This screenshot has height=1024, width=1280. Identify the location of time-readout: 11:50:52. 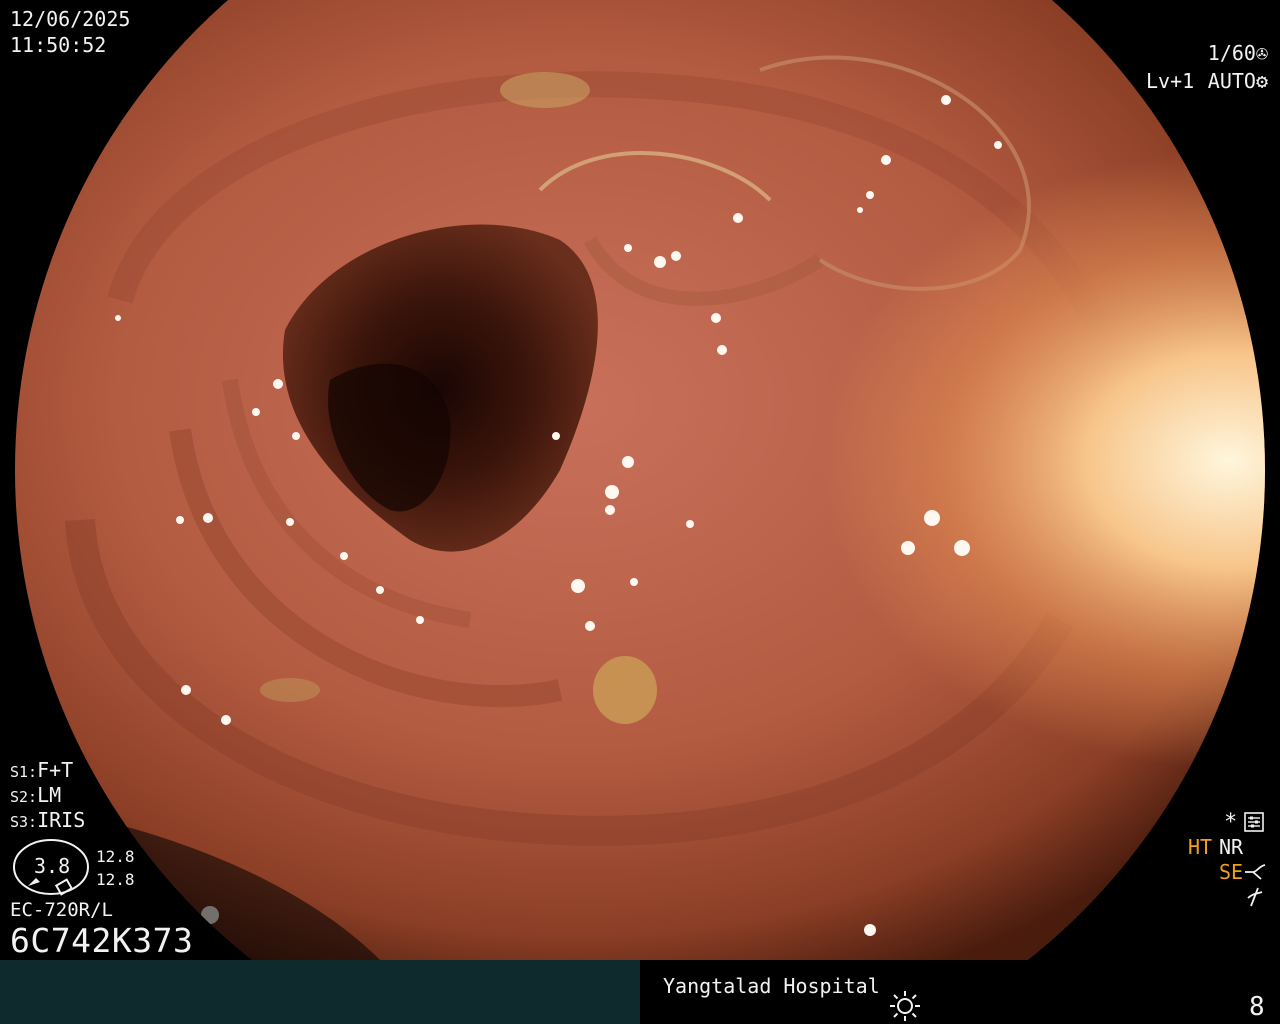
(58, 45).